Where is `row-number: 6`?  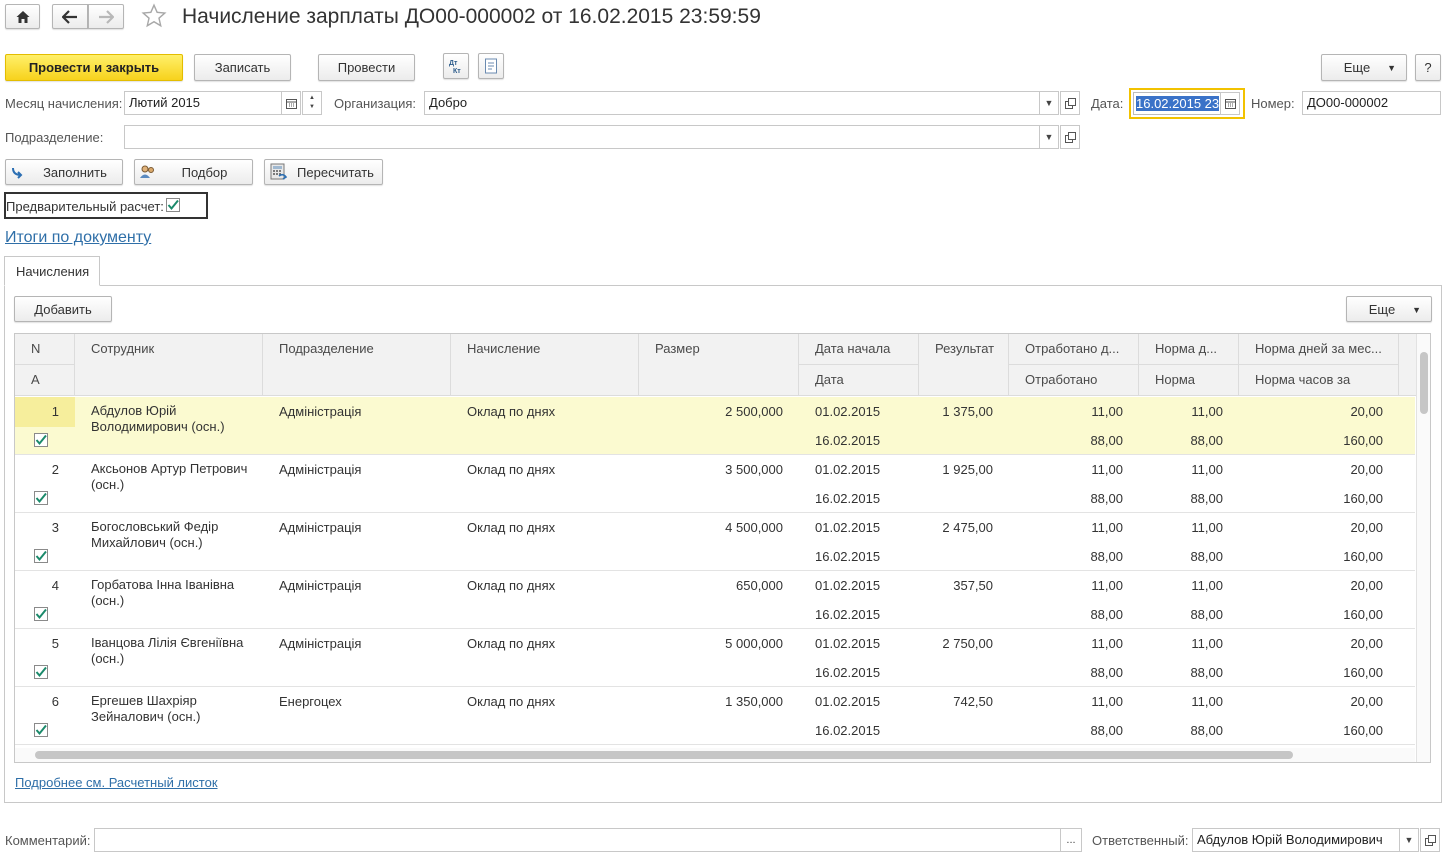 row-number: 6 is located at coordinates (37, 701).